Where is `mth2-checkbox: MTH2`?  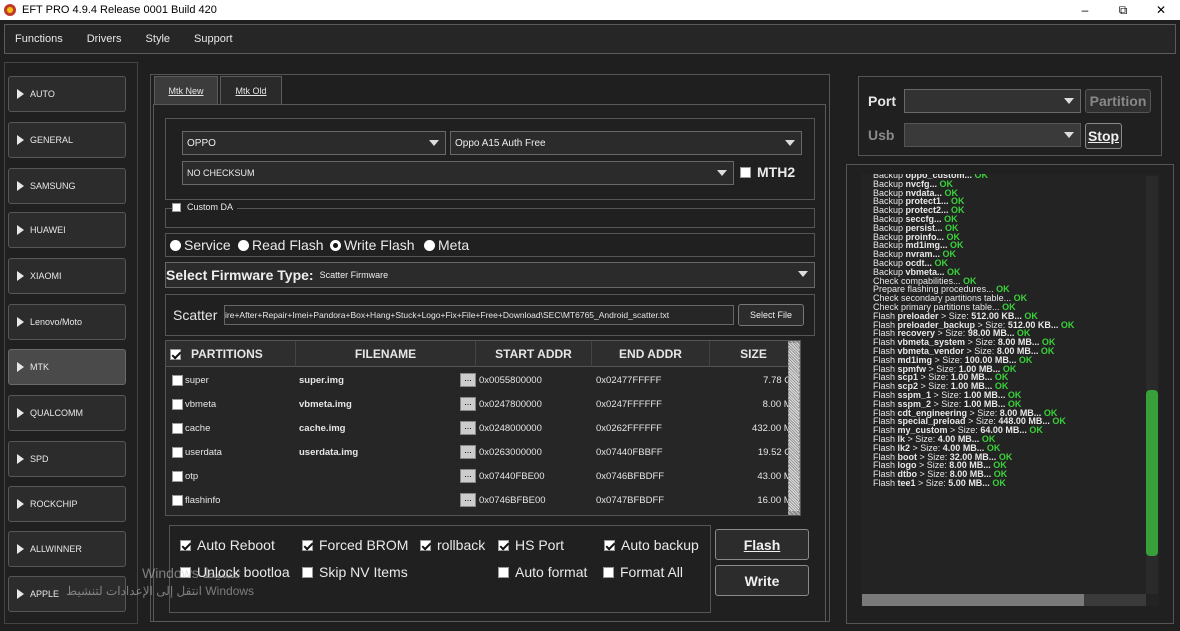 mth2-checkbox: MTH2 is located at coordinates (767, 172).